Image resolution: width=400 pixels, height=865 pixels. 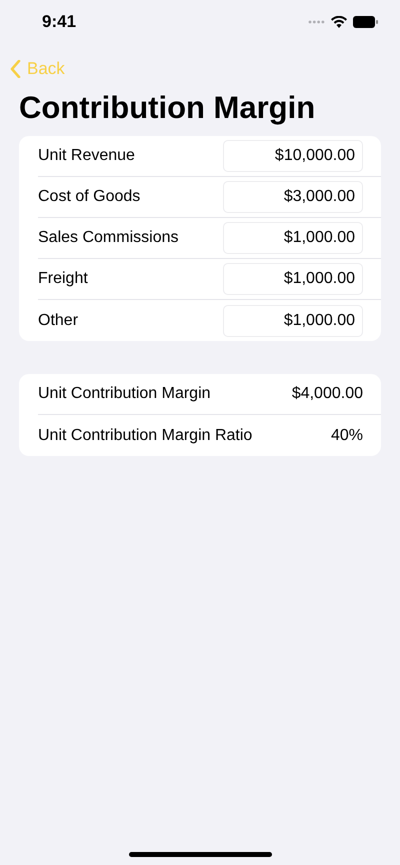 I want to click on wifi-icon, so click(x=339, y=22).